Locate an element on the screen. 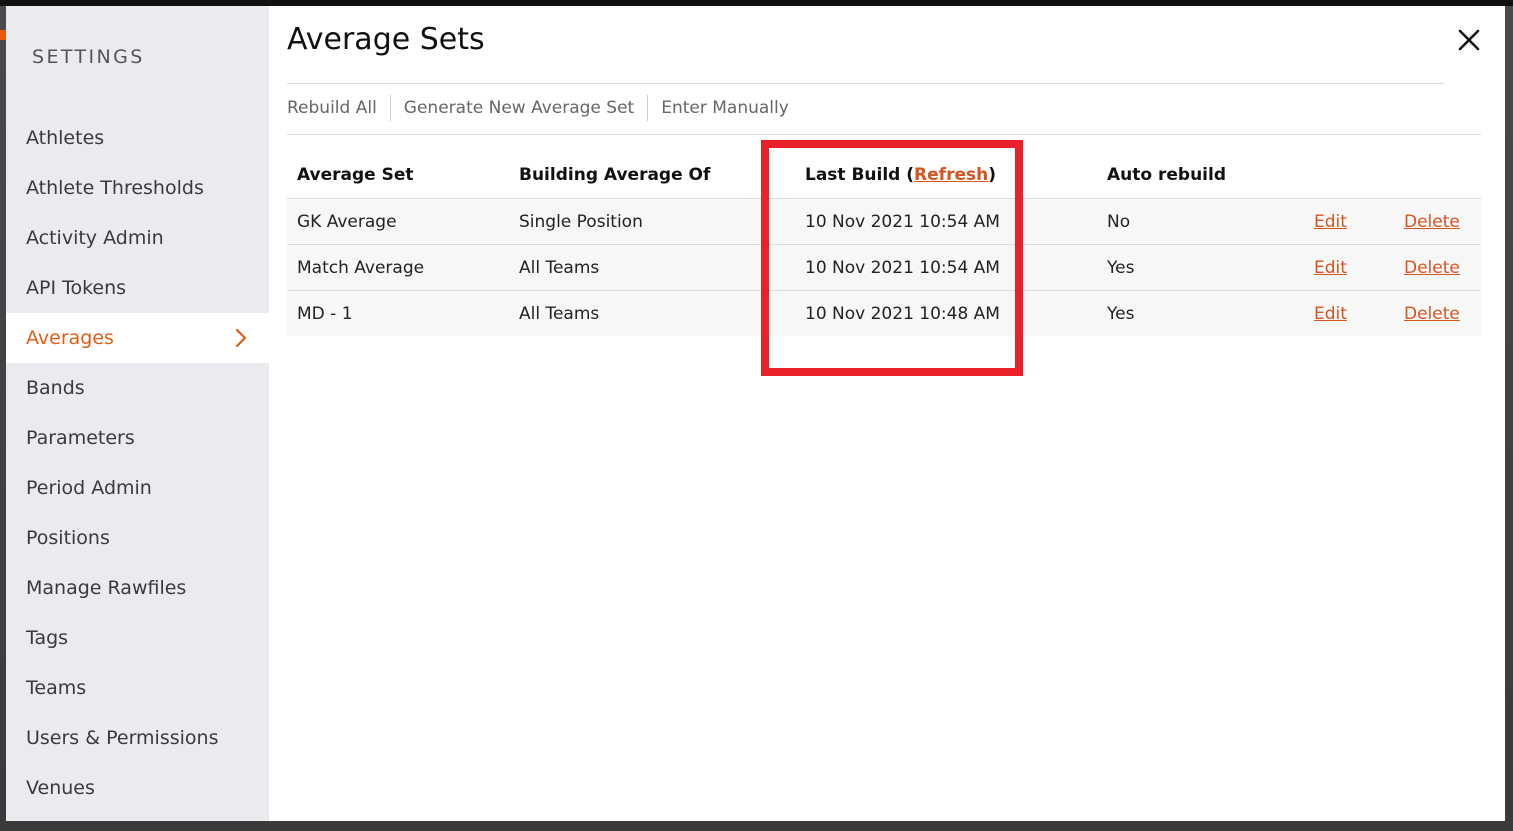 This screenshot has height=831, width=1513. cell-auto-rebuild: No is located at coordinates (1200, 221).